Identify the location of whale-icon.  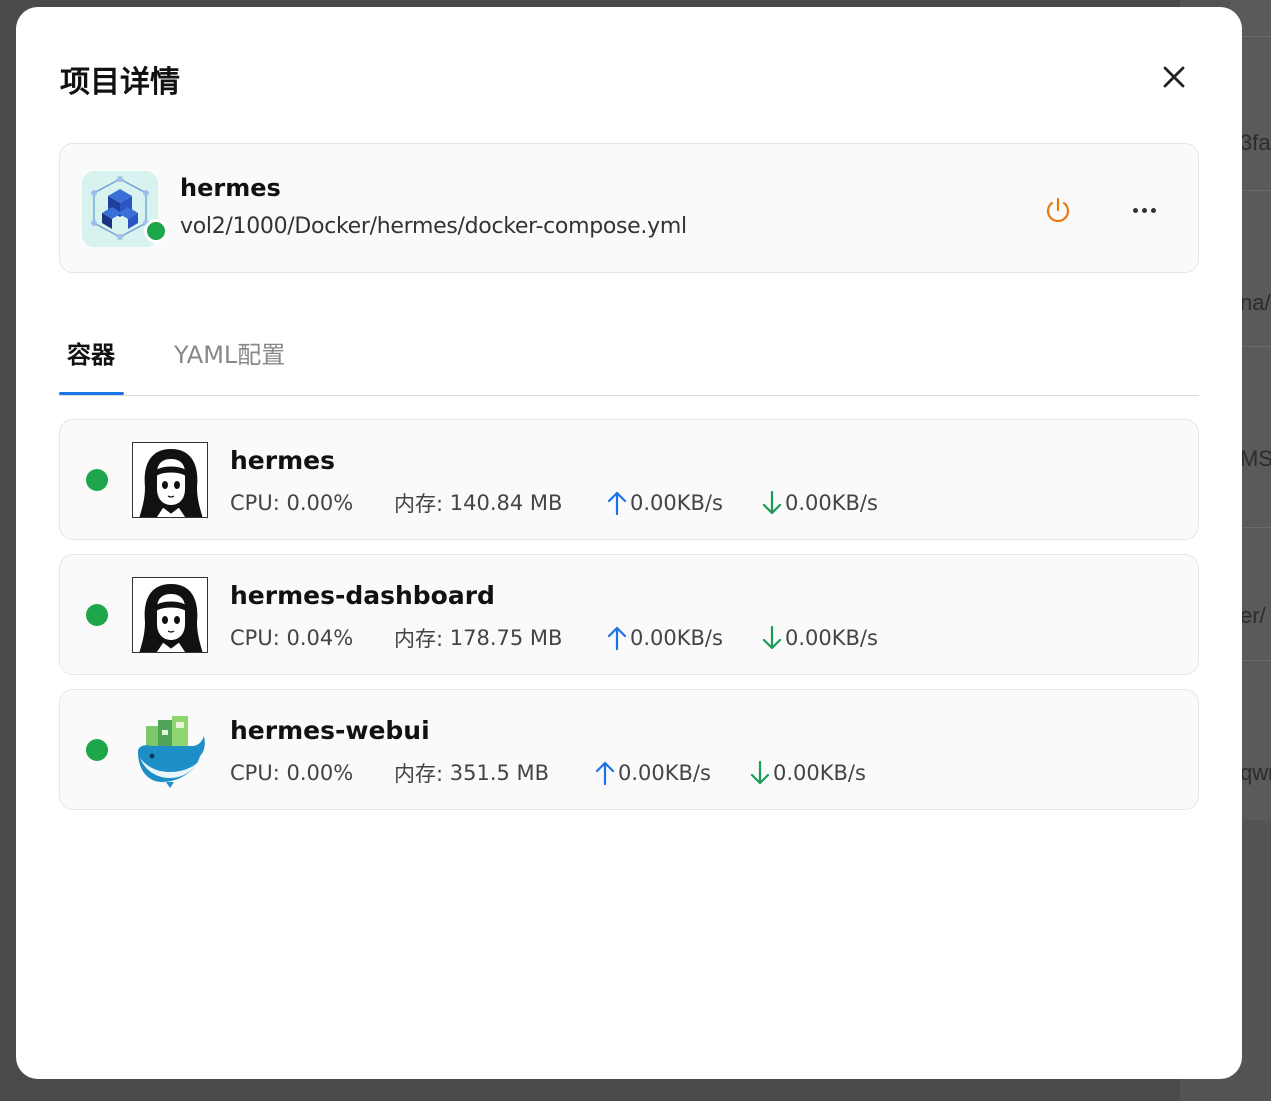
(170, 750).